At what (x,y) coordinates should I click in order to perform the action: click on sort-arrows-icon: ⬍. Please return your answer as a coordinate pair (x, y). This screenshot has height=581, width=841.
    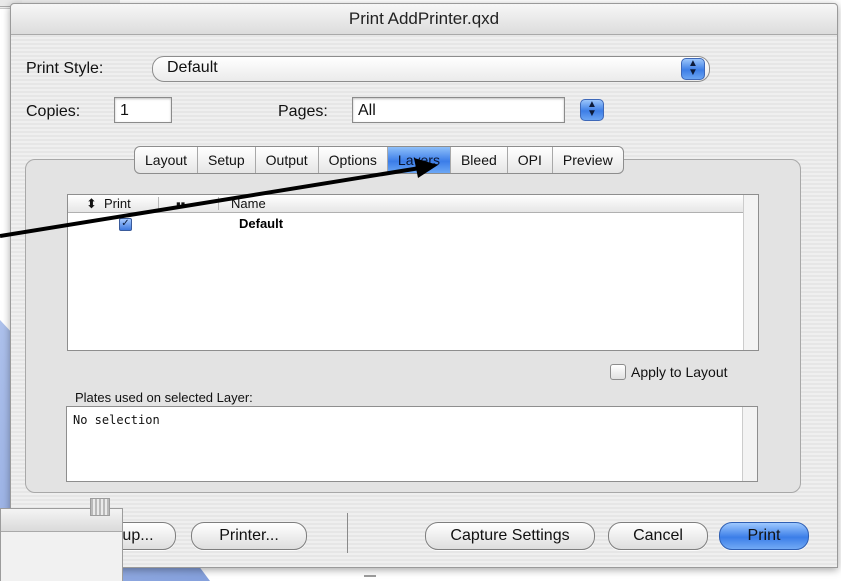
    Looking at the image, I should click on (91, 203).